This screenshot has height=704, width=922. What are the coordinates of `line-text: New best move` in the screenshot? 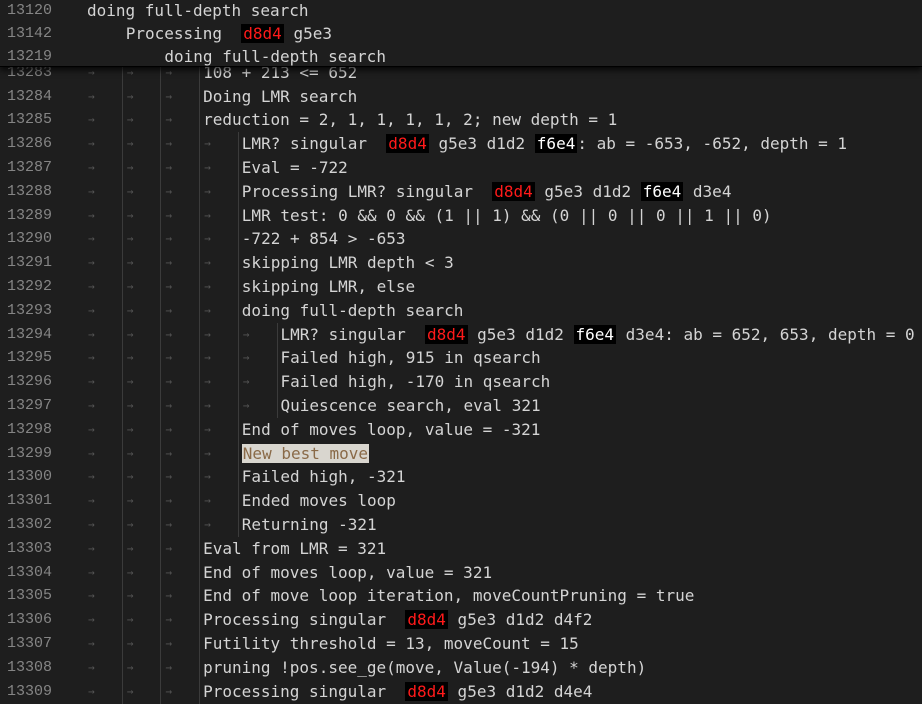 It's located at (305, 454).